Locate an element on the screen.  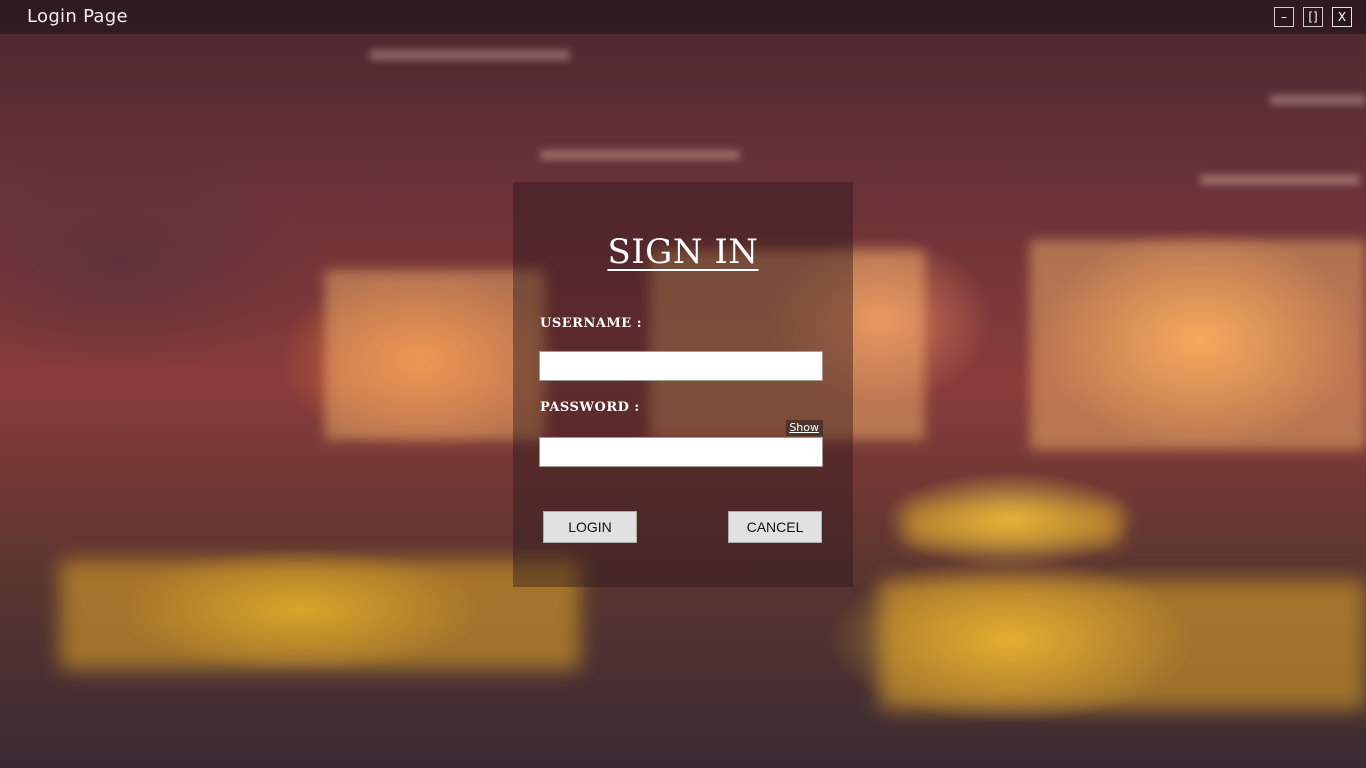
minimize-icon: – is located at coordinates (1284, 17).